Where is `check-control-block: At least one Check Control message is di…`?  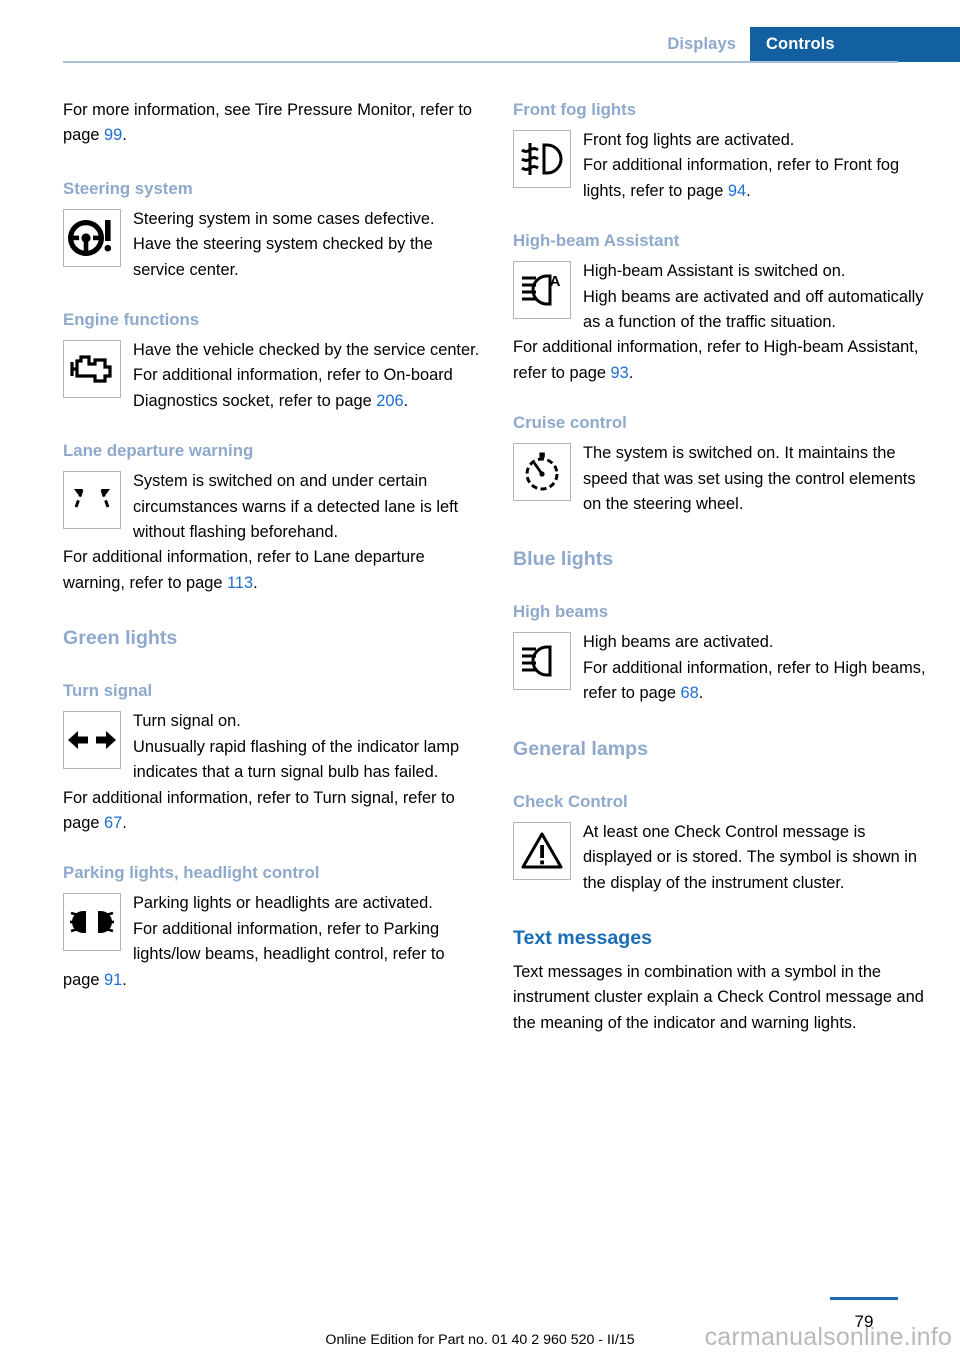
check-control-block: At least one Check Control message is di… is located at coordinates (722, 858).